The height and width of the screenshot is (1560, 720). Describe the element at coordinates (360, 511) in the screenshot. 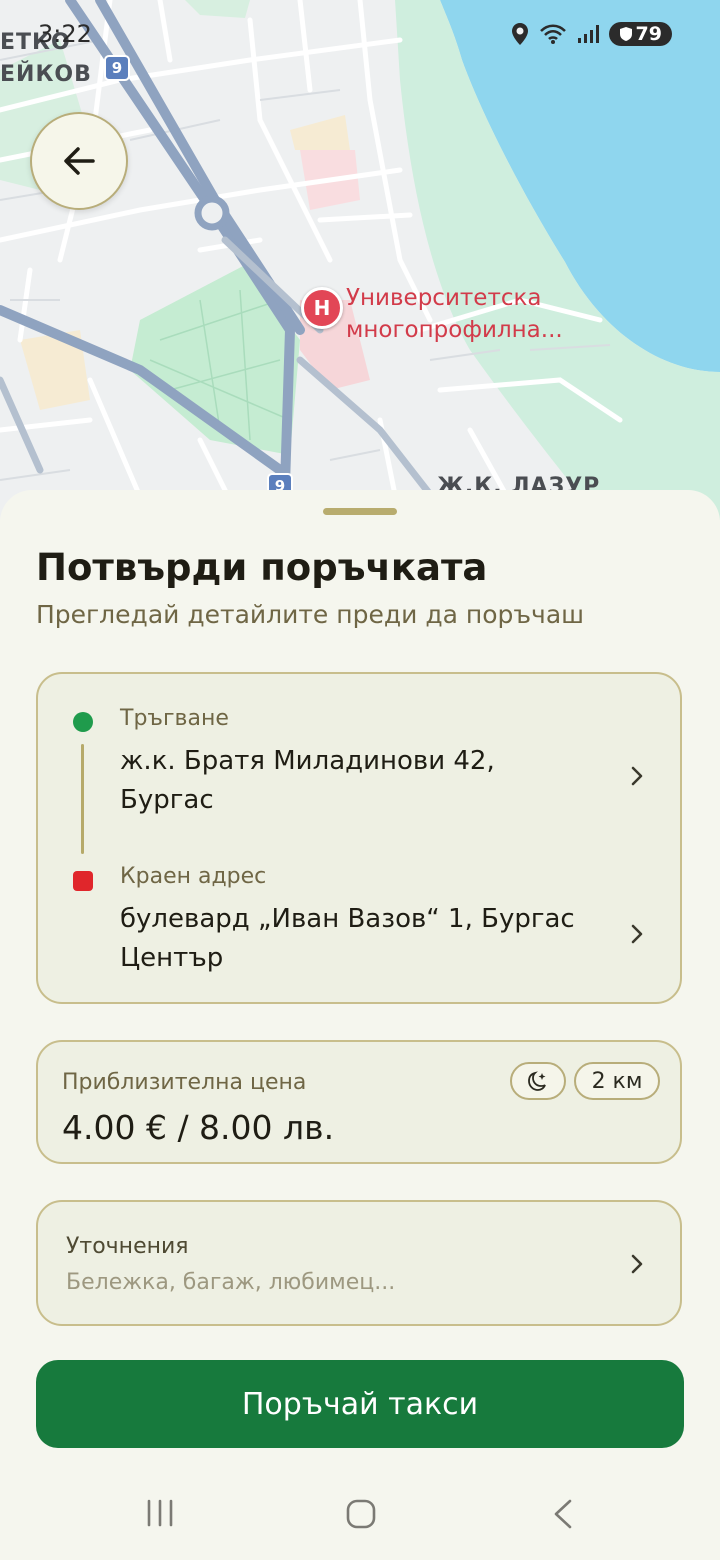

I see `sheet-drag-handle` at that location.